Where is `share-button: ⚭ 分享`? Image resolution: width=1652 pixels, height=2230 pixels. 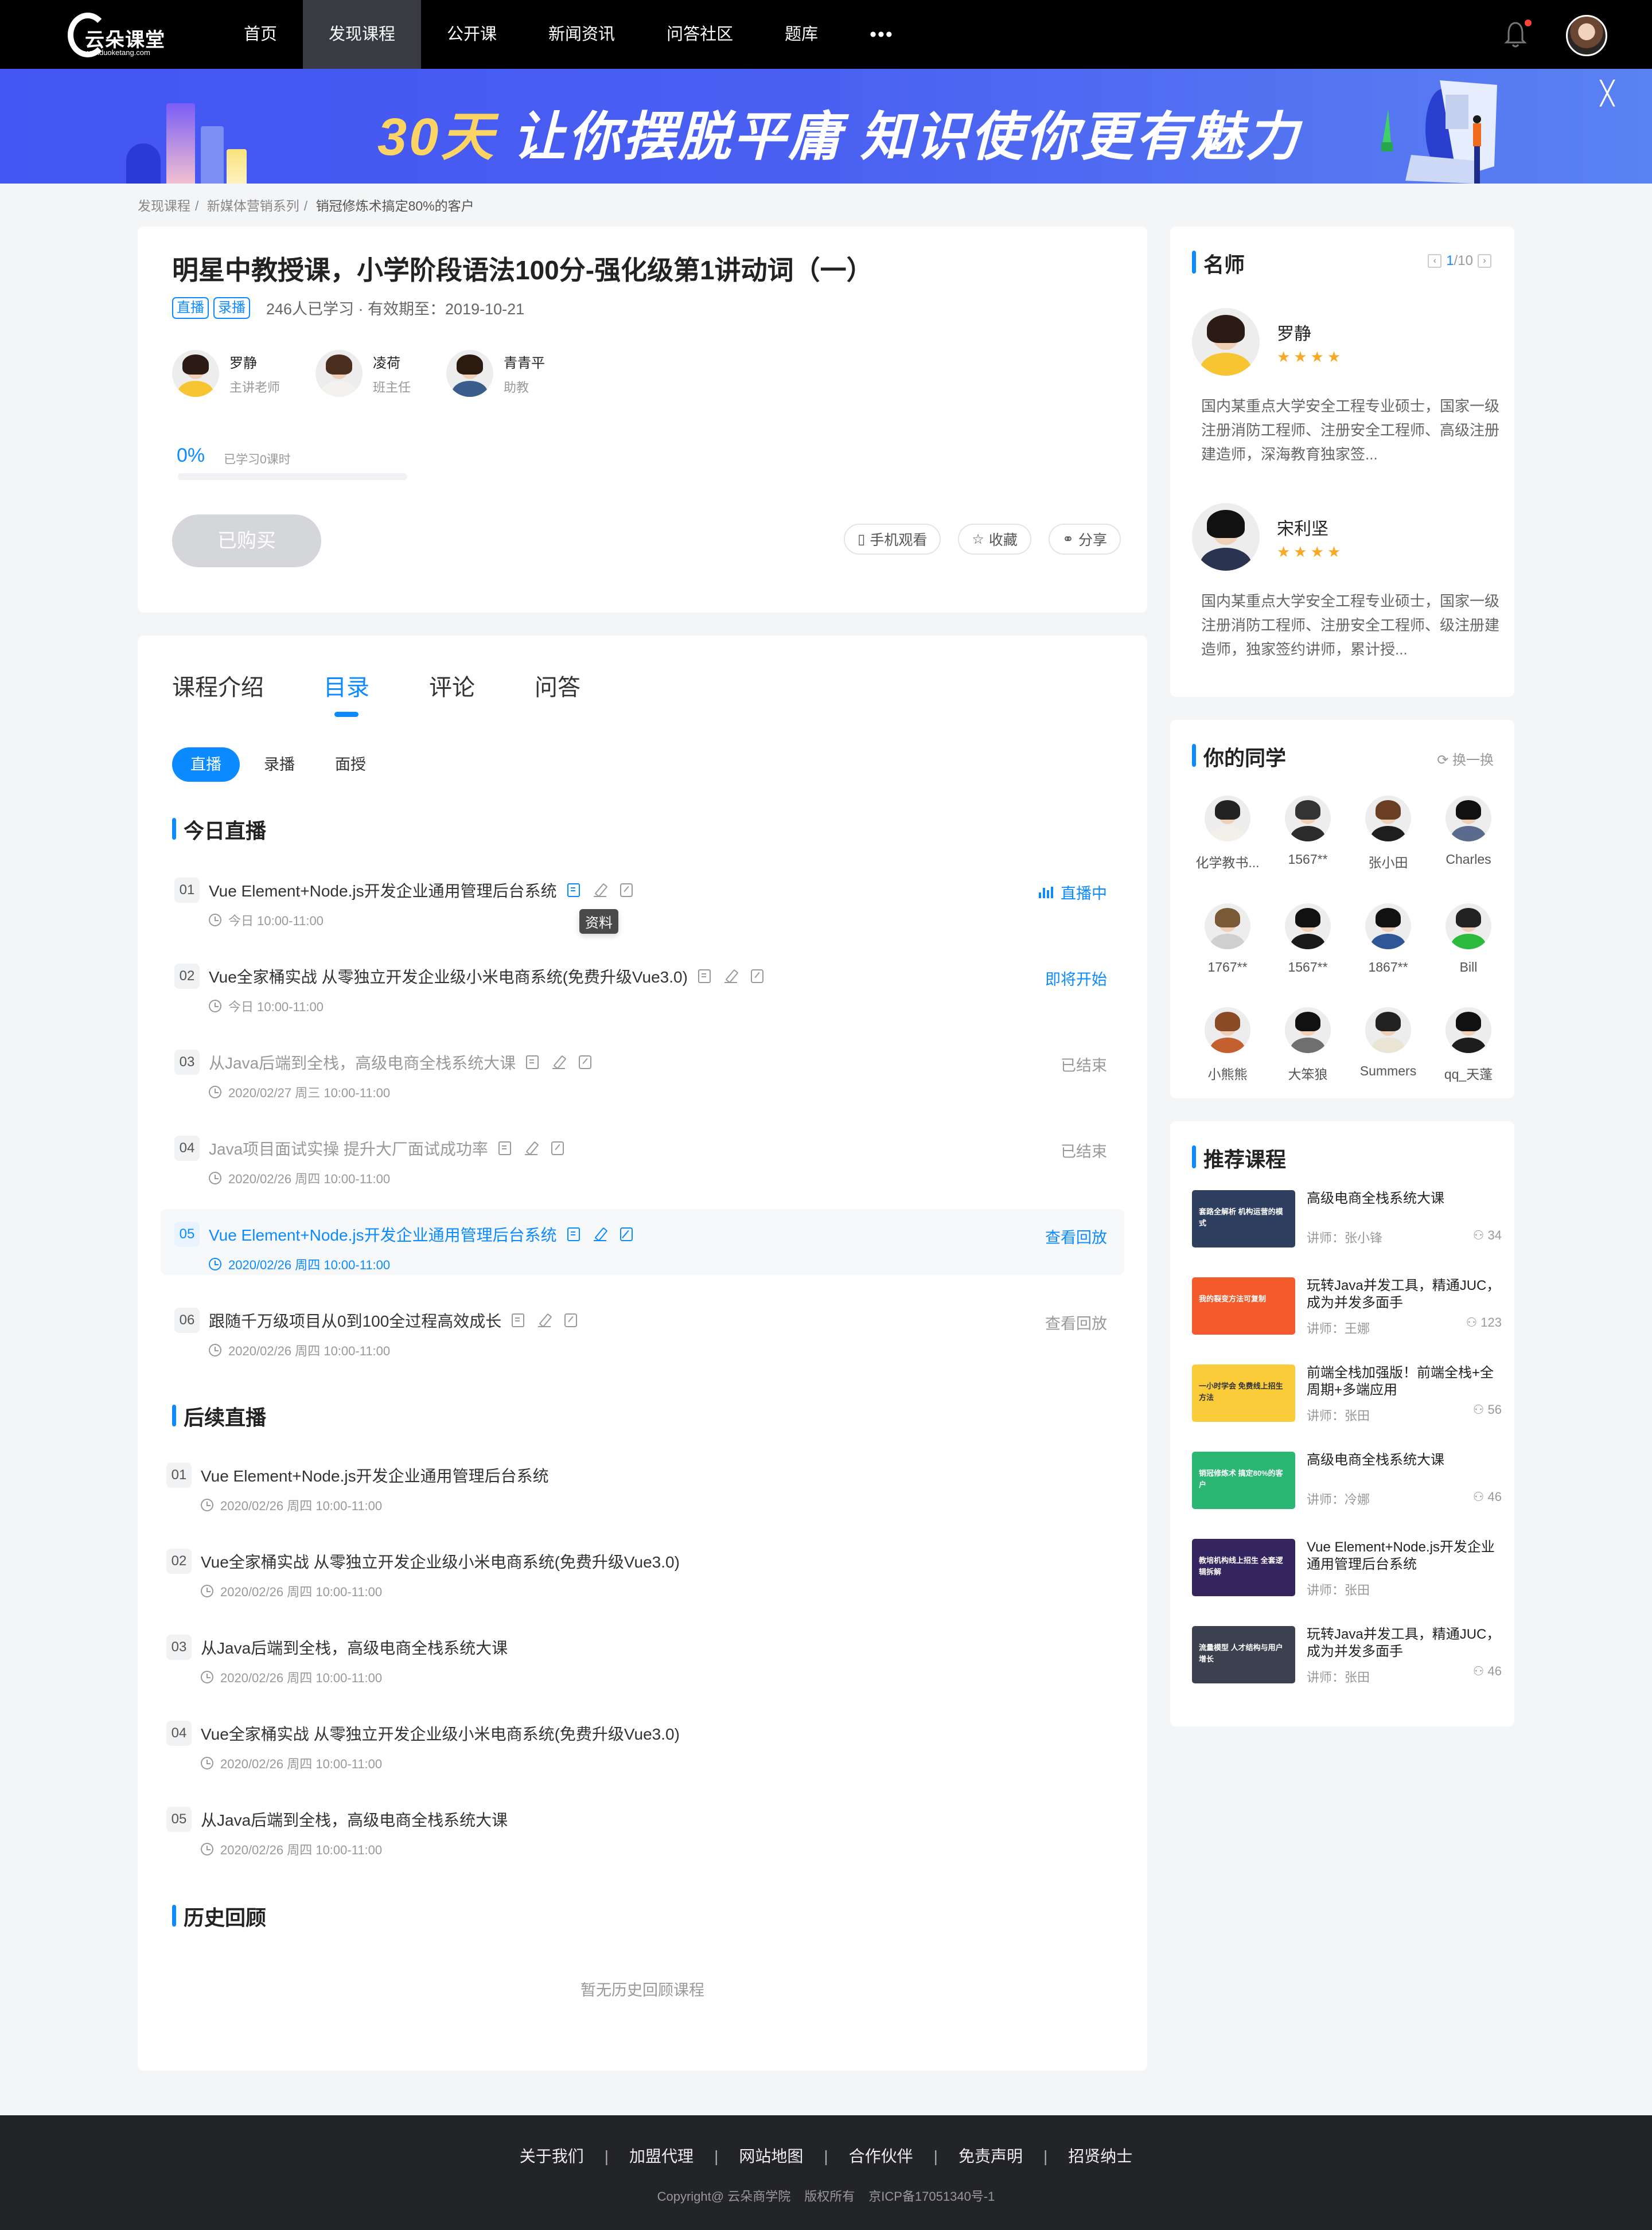 share-button: ⚭ 分享 is located at coordinates (1084, 539).